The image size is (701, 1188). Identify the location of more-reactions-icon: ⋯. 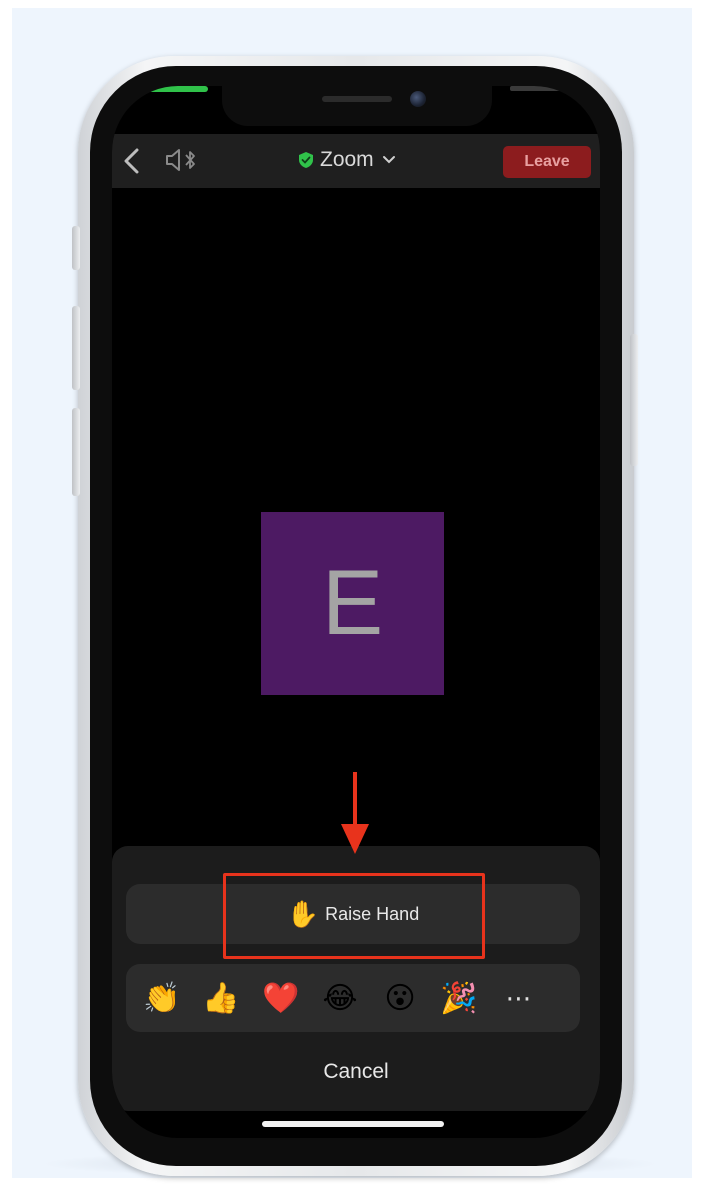
(519, 998).